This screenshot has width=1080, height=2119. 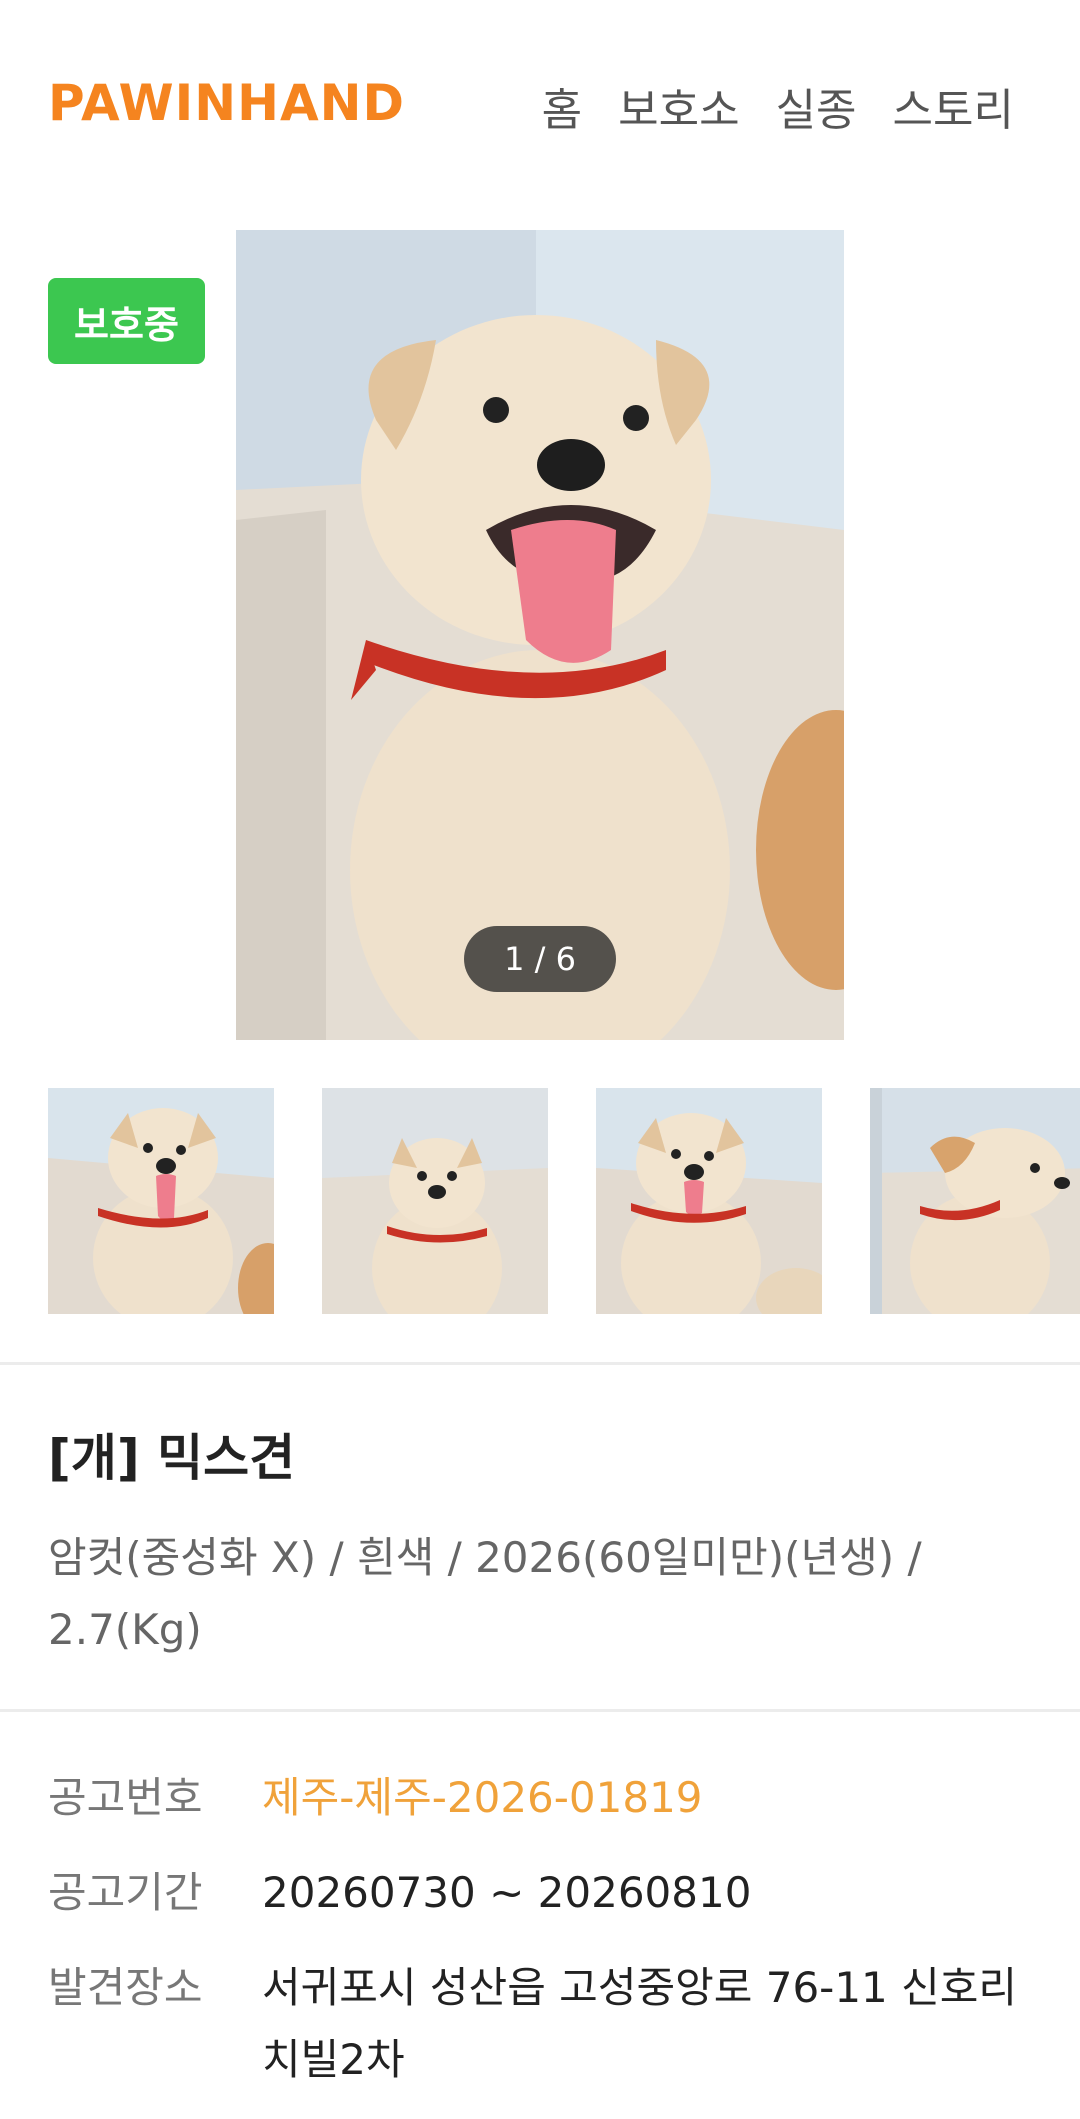 I want to click on detail-found-location: 발견장소 서귀포시 성산읍 고성중앙로 76-11 신호리치빌2차, so click(x=540, y=2024).